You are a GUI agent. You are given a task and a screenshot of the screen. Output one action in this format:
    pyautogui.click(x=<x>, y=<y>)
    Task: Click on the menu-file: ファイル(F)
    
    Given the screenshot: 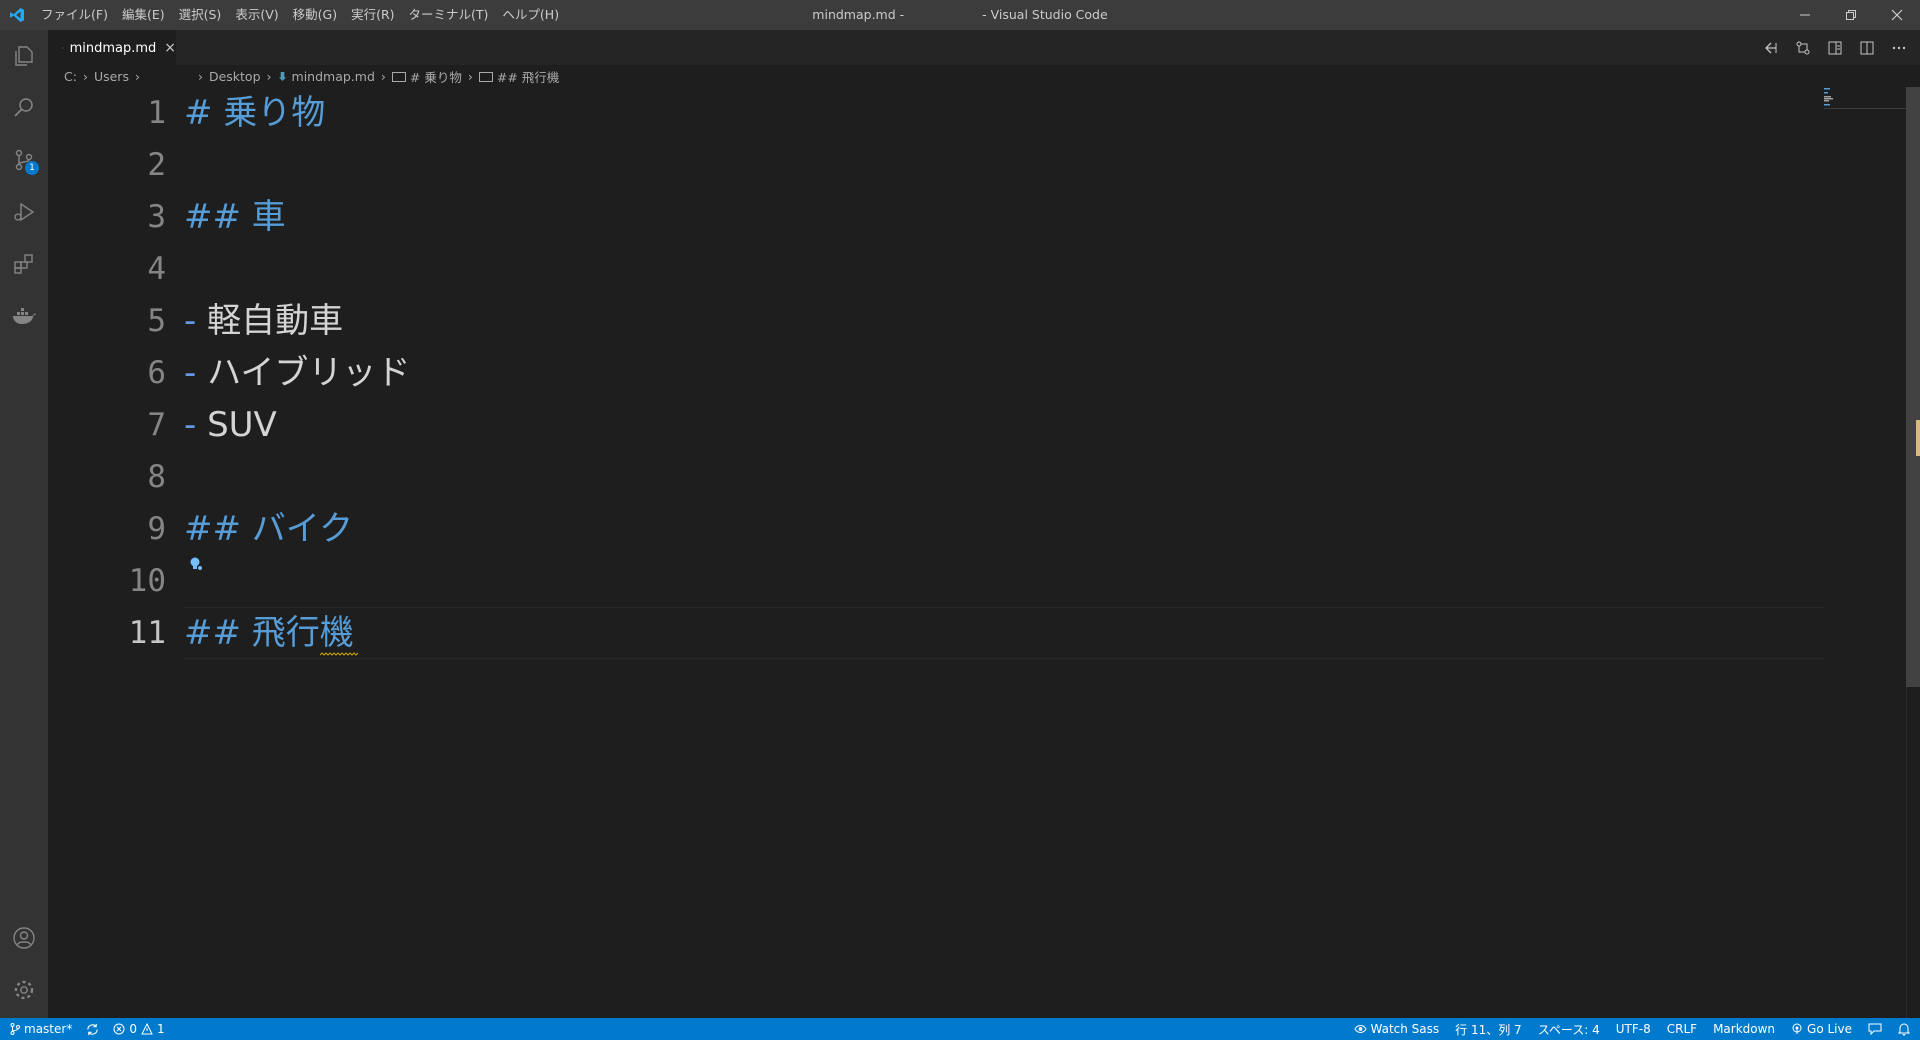 What is the action you would take?
    pyautogui.click(x=74, y=15)
    